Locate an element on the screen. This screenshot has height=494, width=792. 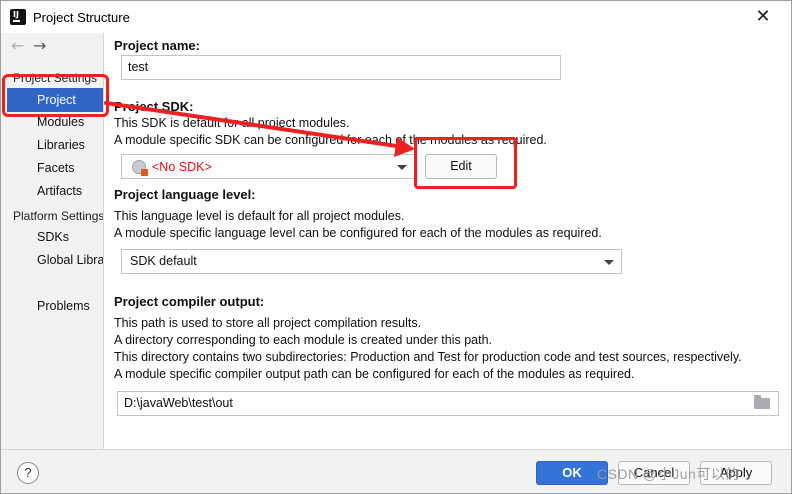
sidebar-item-libraries: Libraries is located at coordinates (61, 145).